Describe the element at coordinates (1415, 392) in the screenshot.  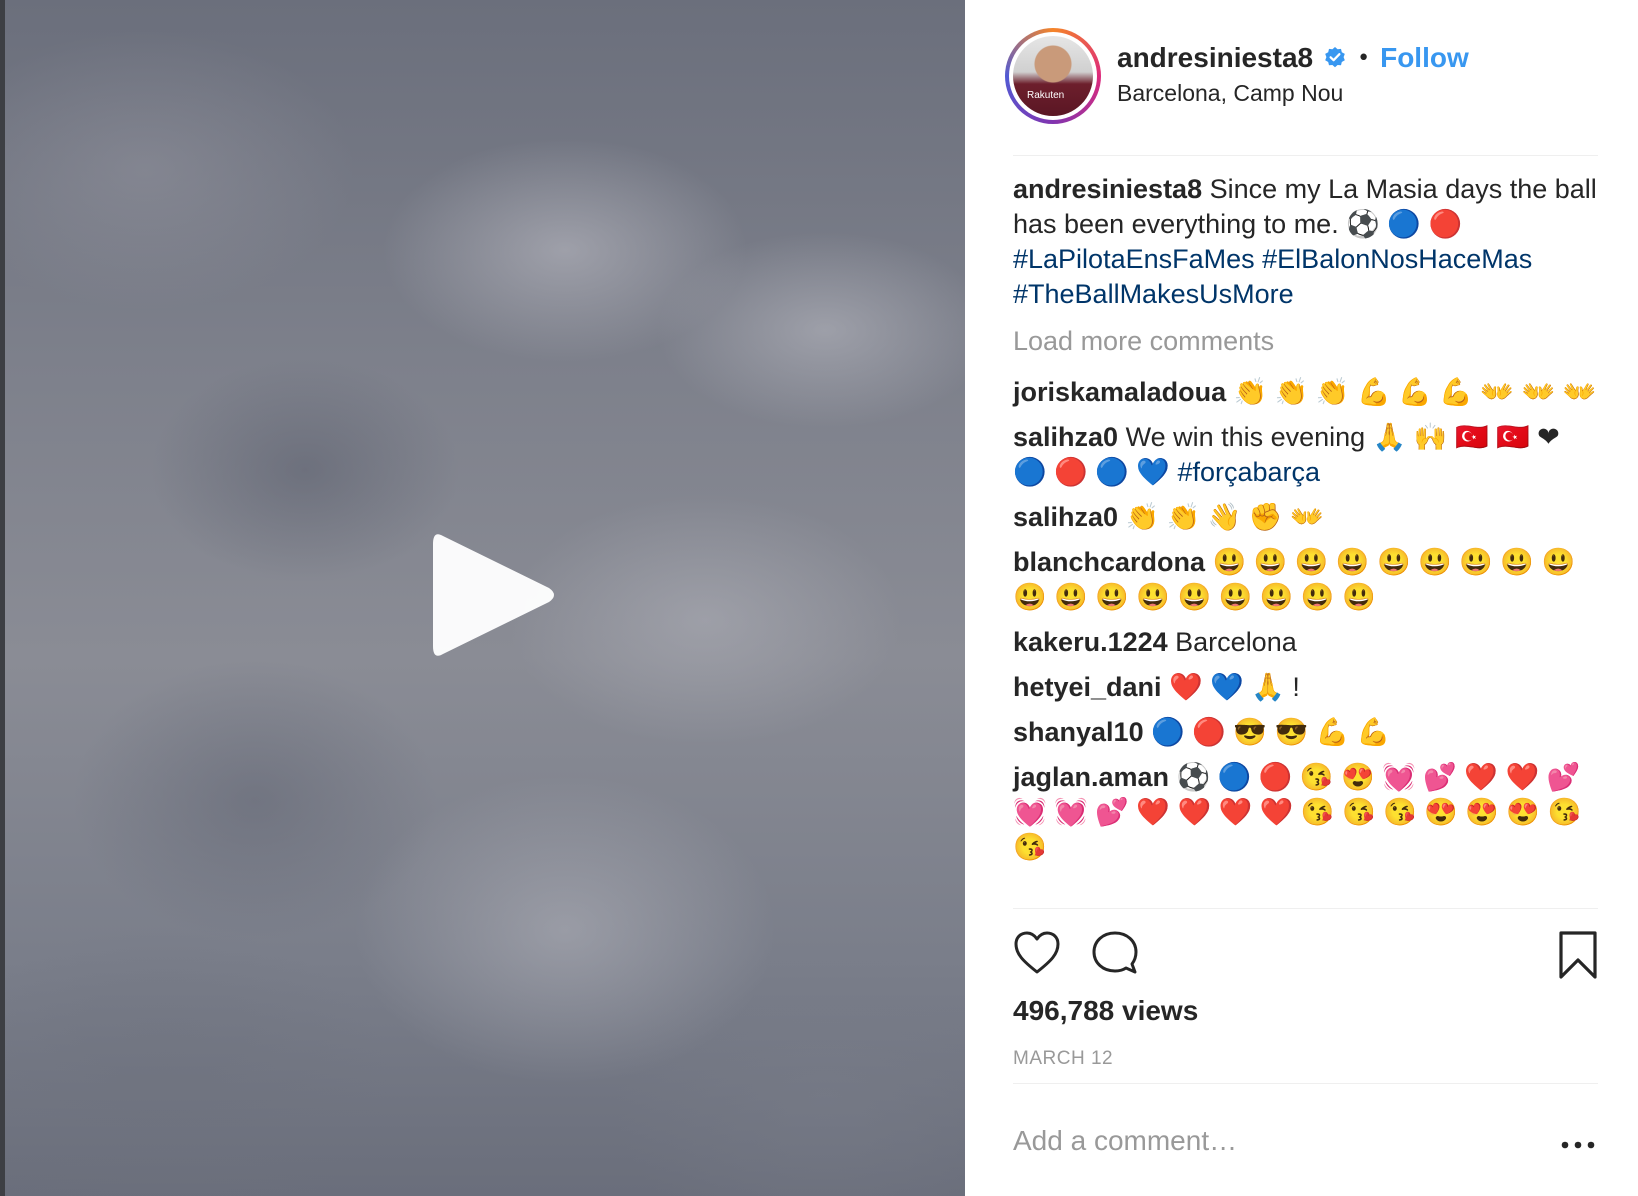
I see `comment-text: 👏 👏 👏 💪 💪 💪 👐 👐 👐` at that location.